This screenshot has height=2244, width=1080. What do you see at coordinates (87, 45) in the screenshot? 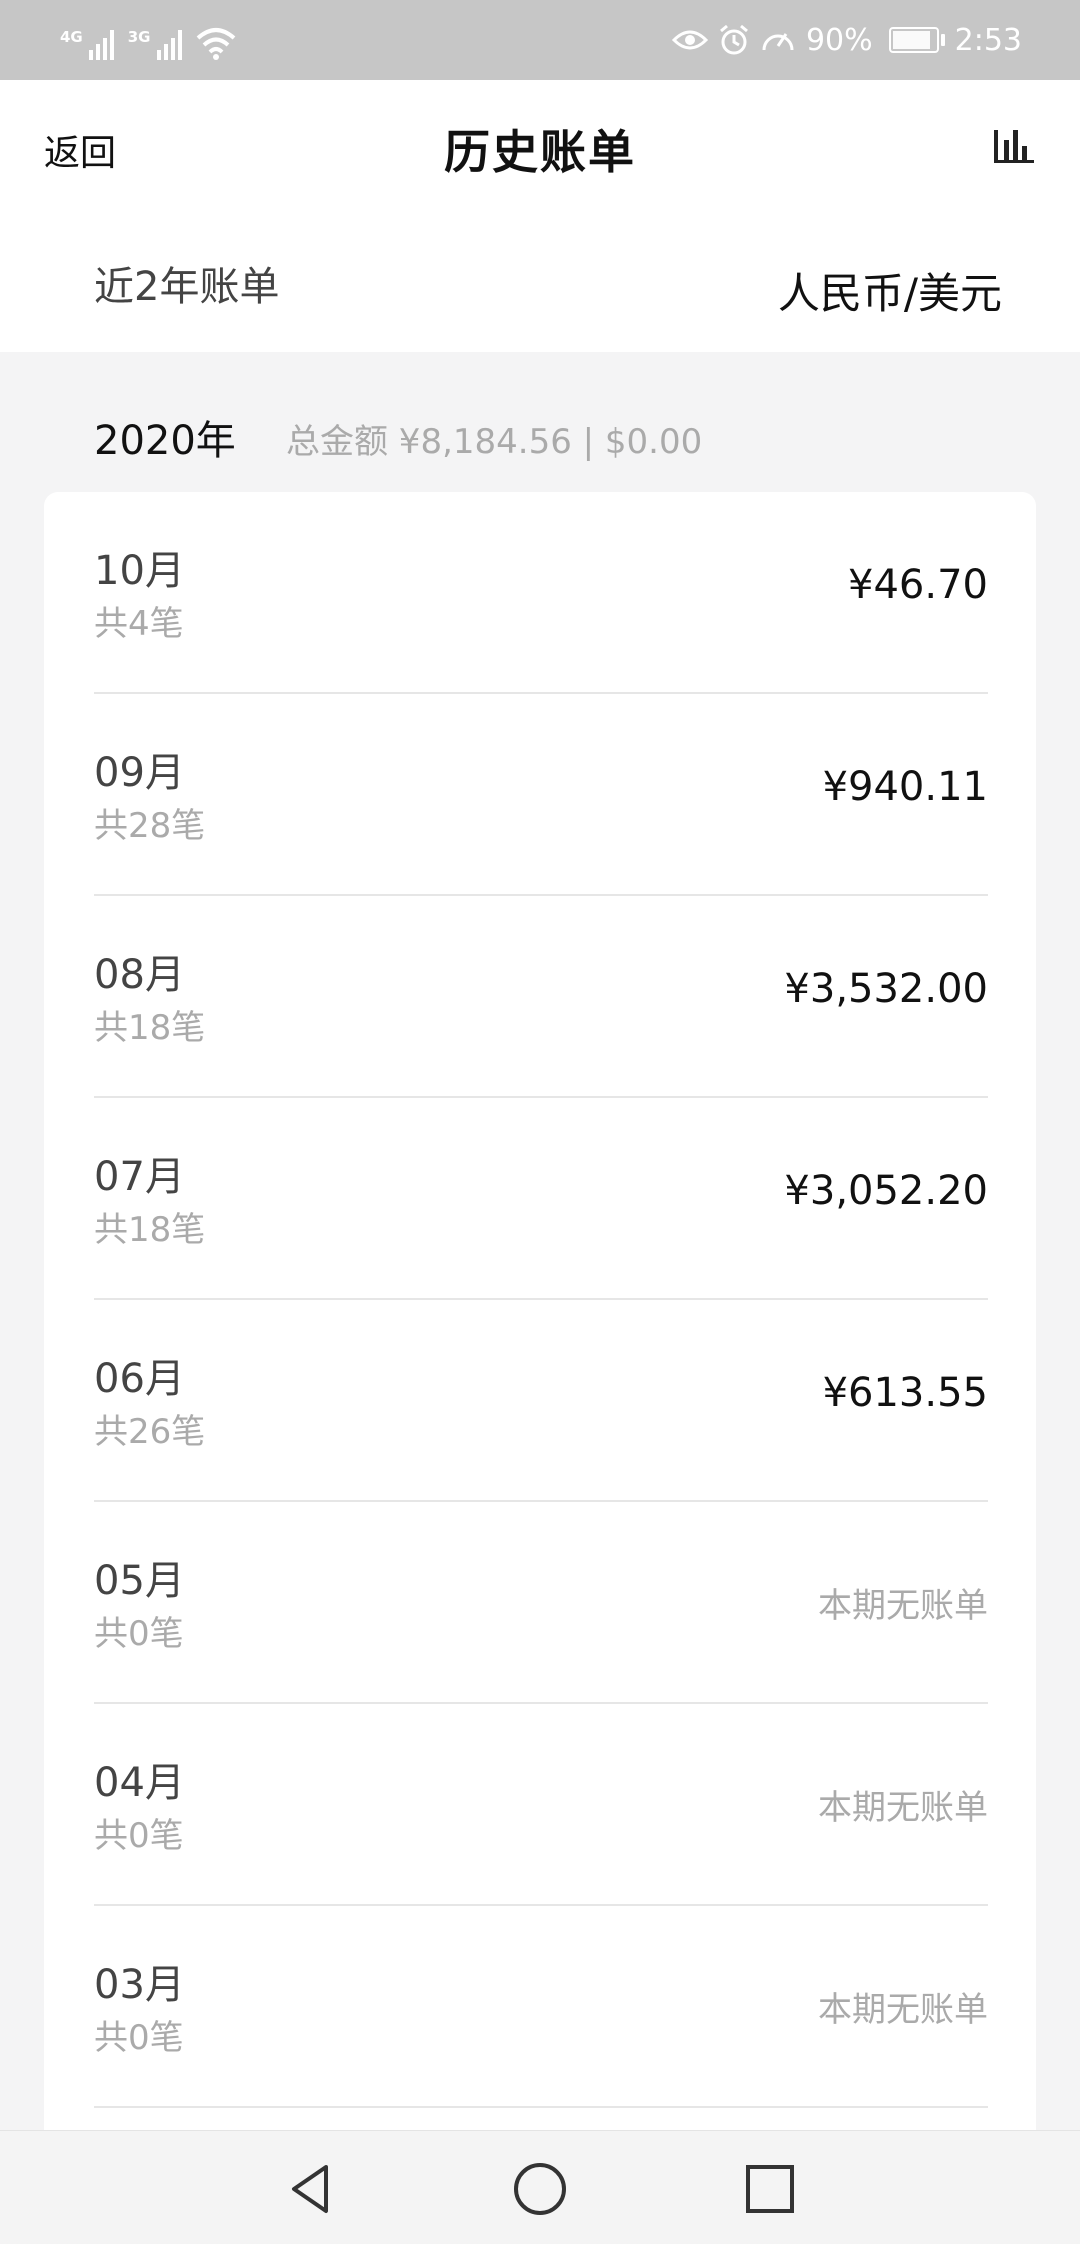
I see `signal-icon: 4G` at bounding box center [87, 45].